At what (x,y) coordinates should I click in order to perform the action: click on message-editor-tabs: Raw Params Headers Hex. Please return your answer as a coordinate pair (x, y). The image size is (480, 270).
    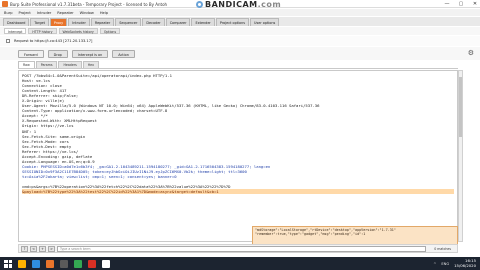
    Looking at the image, I should click on (238, 65).